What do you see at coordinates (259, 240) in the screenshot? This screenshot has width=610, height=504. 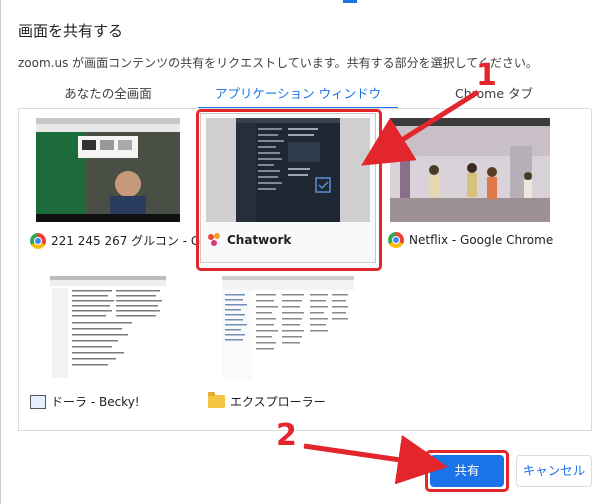 I see `window-title-text: Chatwork` at bounding box center [259, 240].